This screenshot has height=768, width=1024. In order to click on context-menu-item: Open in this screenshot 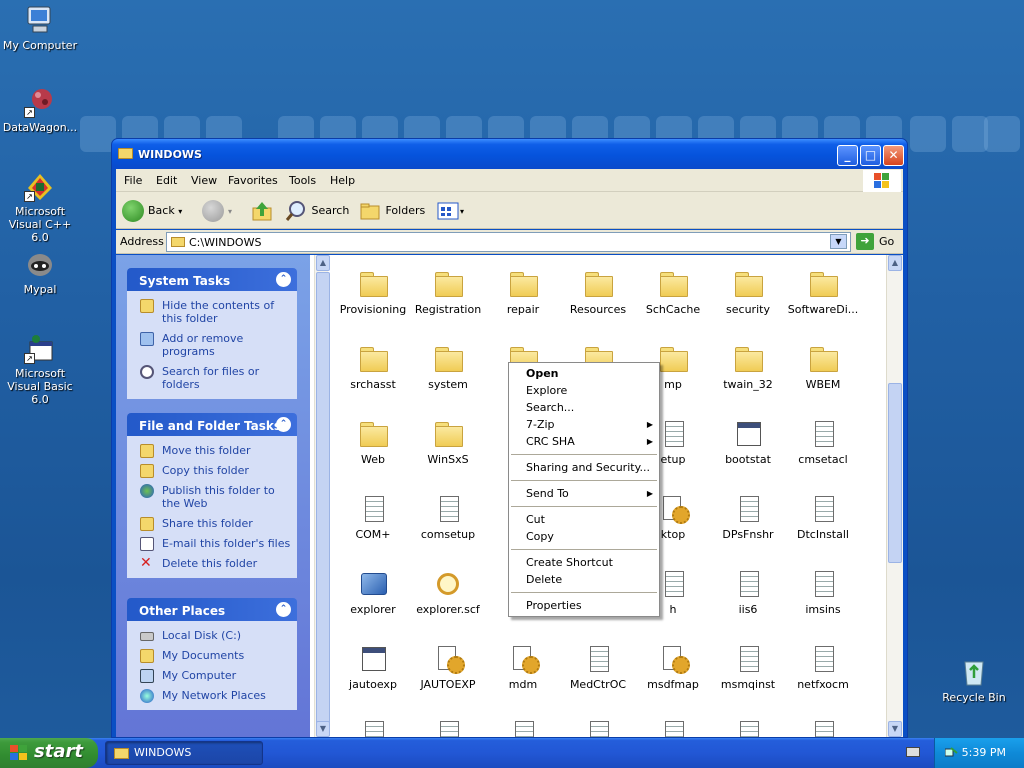, I will do `click(584, 373)`.